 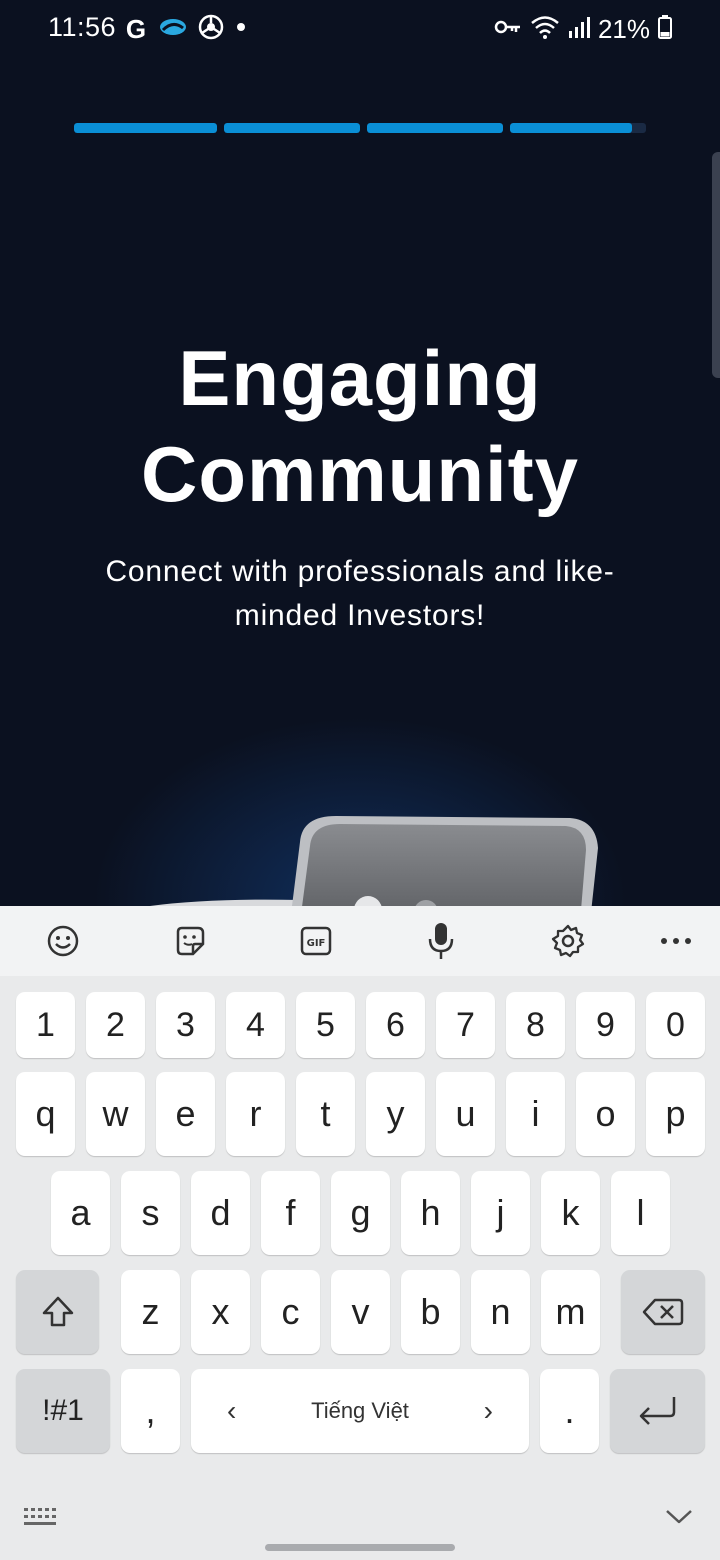 I want to click on key-label: b, so click(x=430, y=1311).